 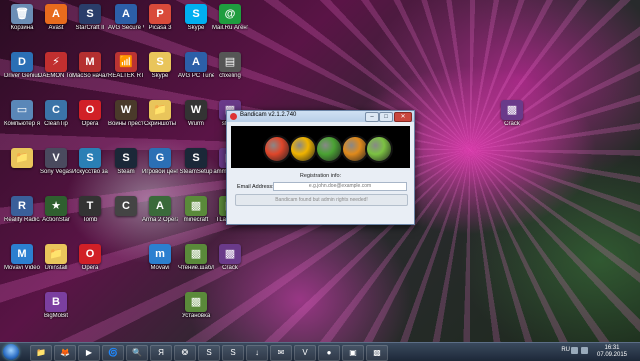 I want to click on desktop-icon-label: Arma 2 Operatio, so click(x=160, y=220).